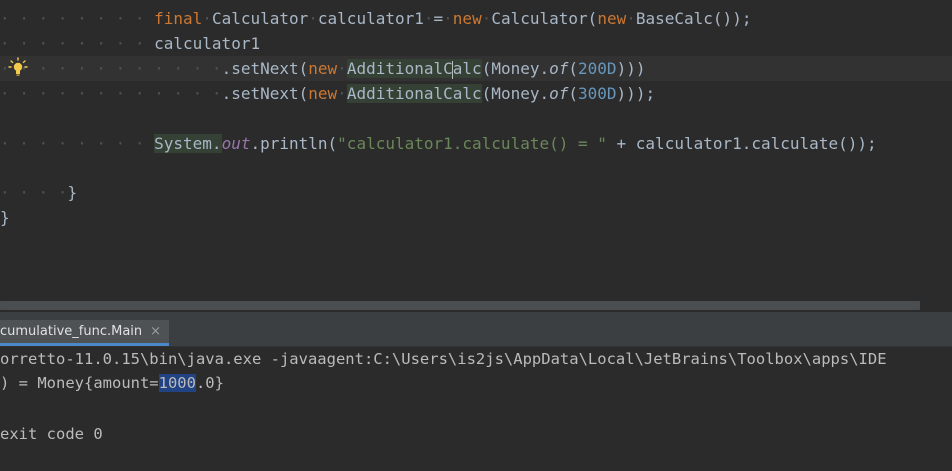  I want to click on selected-text: 1000, so click(177, 383).